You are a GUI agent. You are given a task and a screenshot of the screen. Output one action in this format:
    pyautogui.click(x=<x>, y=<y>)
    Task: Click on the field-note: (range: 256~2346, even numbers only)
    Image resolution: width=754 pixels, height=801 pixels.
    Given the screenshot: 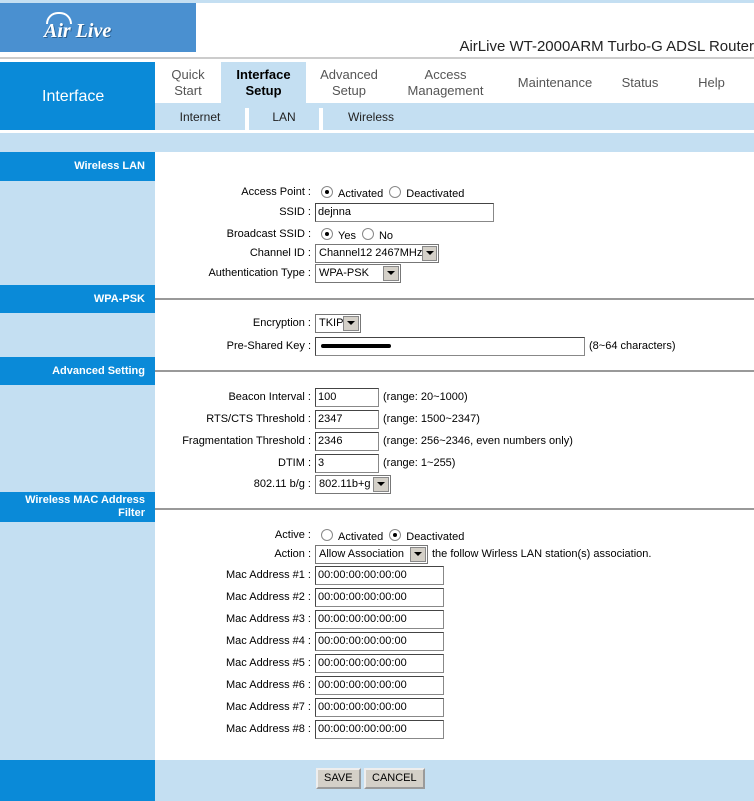 What is the action you would take?
    pyautogui.click(x=478, y=441)
    